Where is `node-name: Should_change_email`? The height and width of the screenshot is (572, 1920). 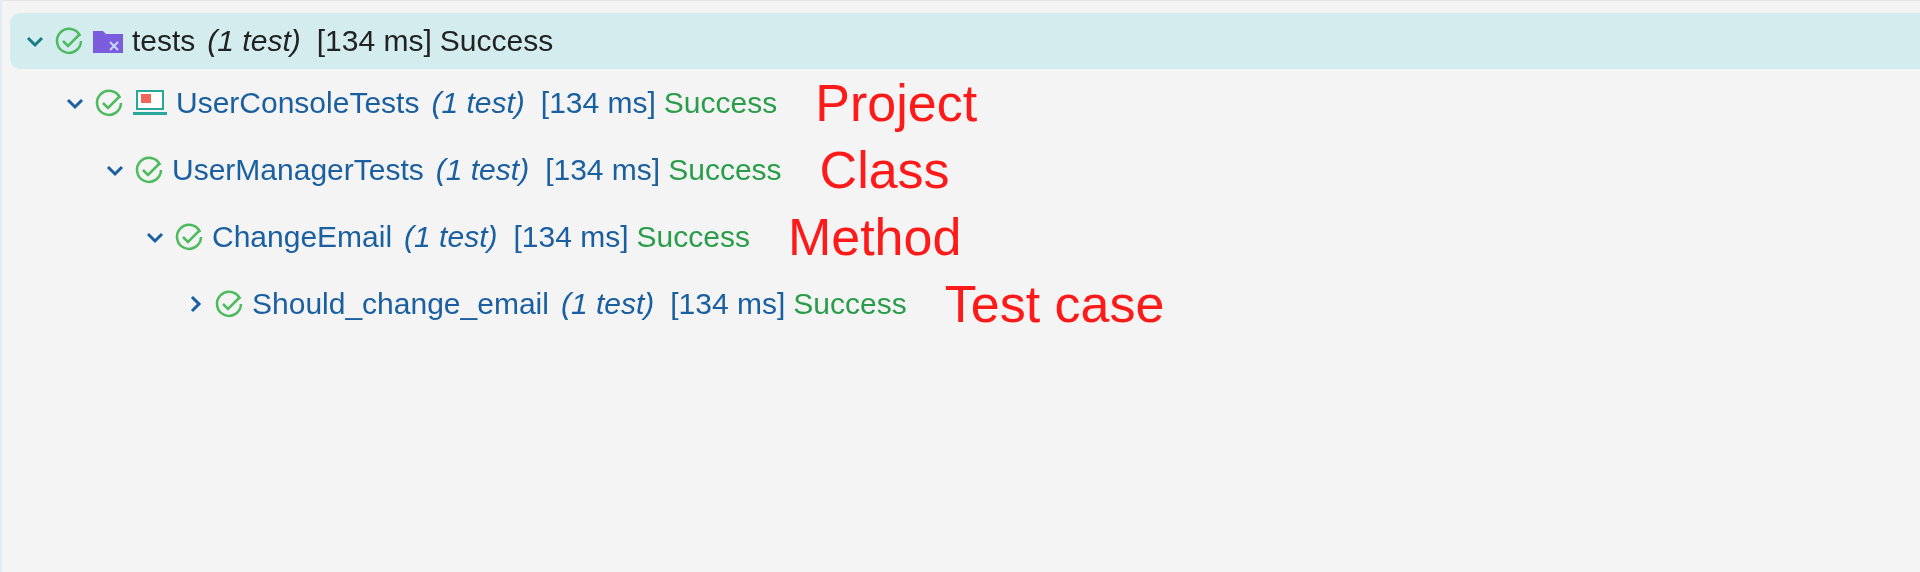 node-name: Should_change_email is located at coordinates (400, 303).